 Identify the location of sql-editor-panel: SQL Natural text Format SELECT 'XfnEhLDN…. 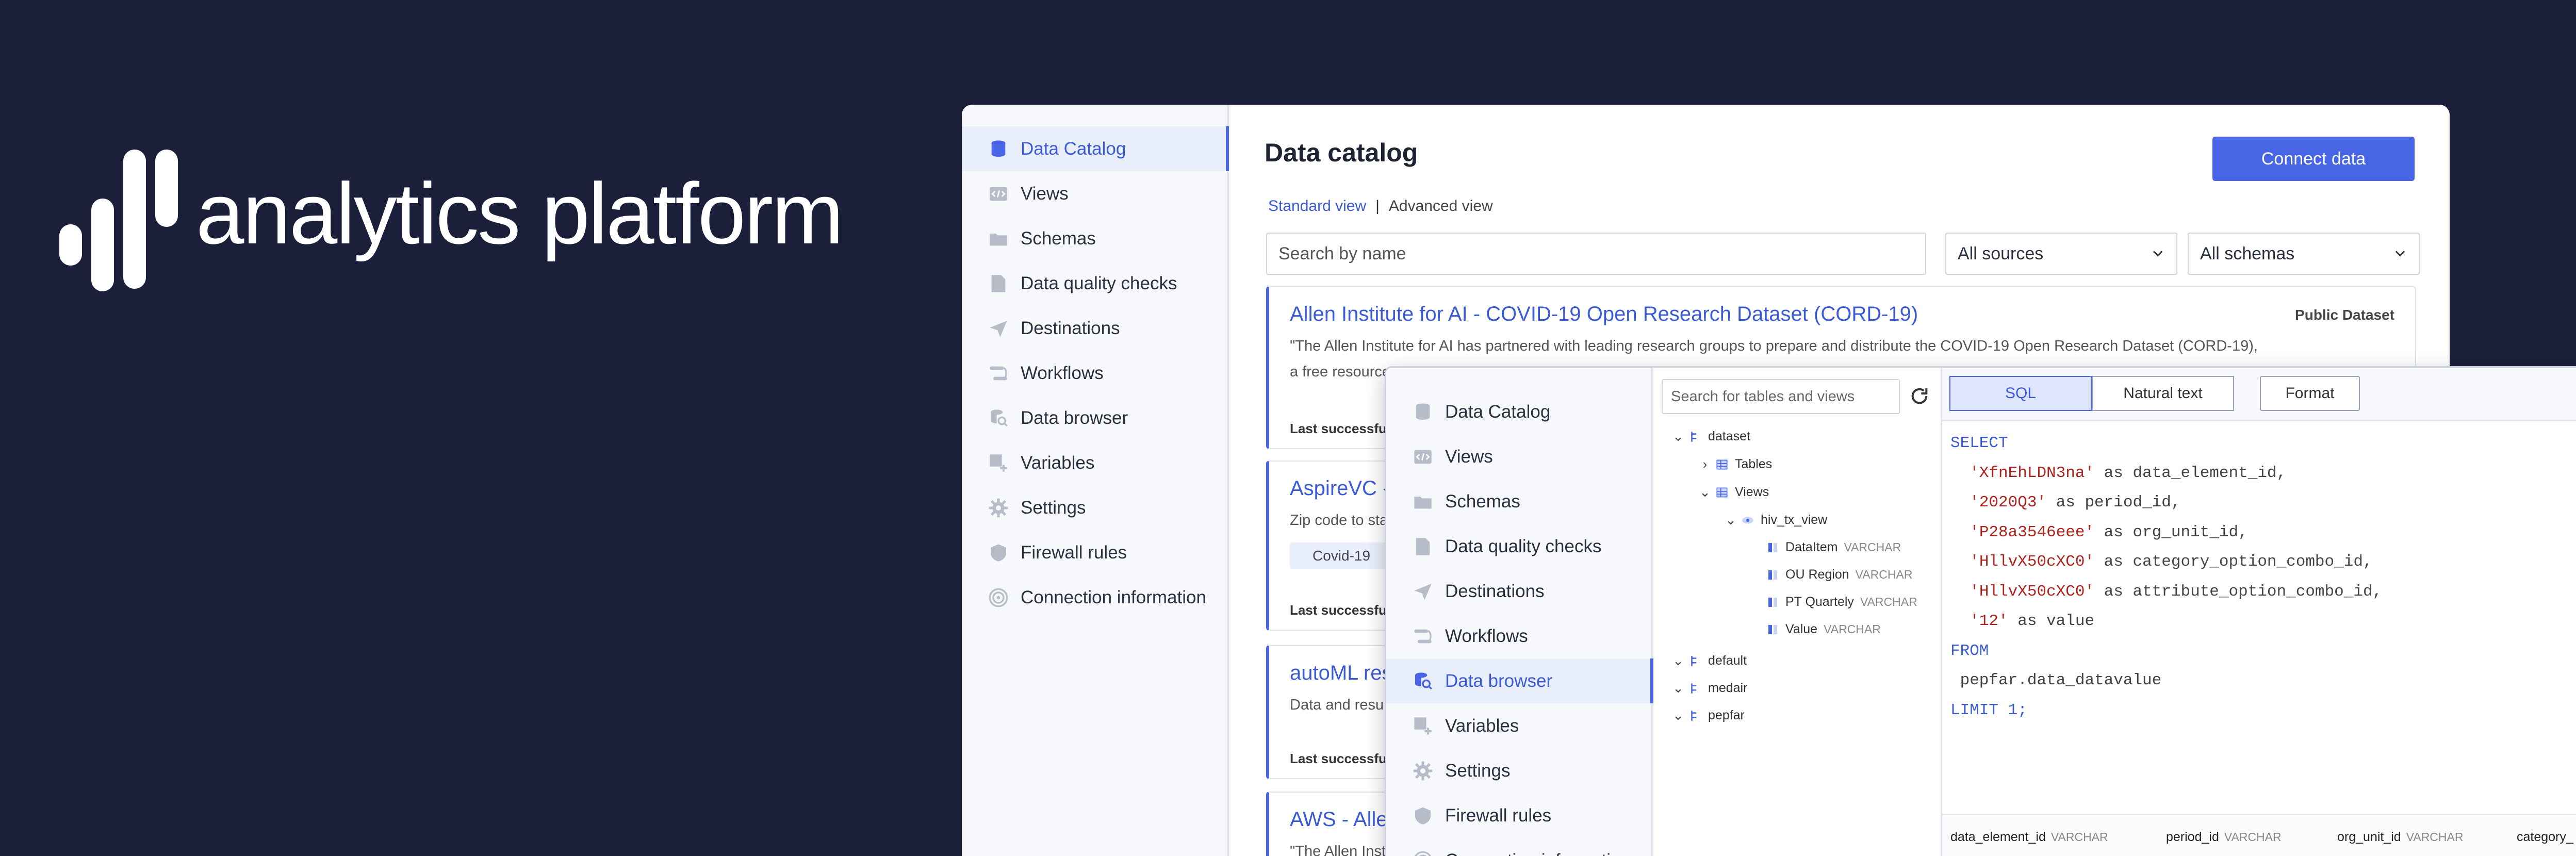
(2259, 612).